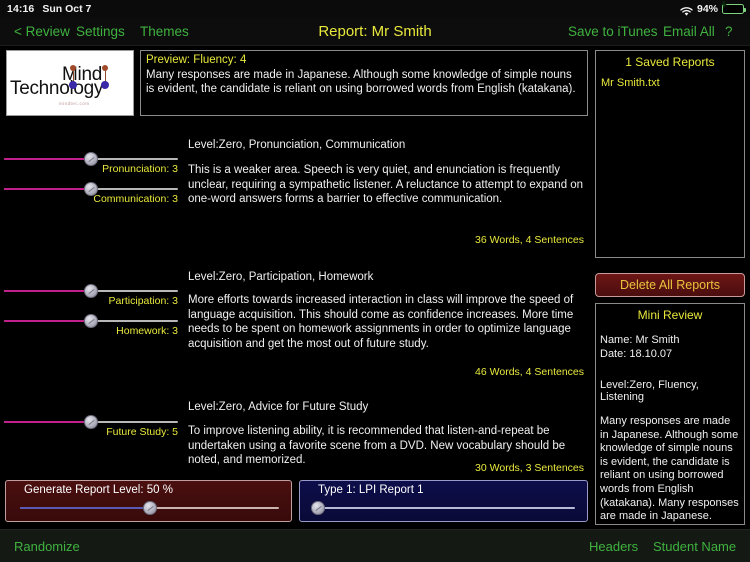  I want to click on mini-review-date: Date: 18.10.07, so click(636, 353).